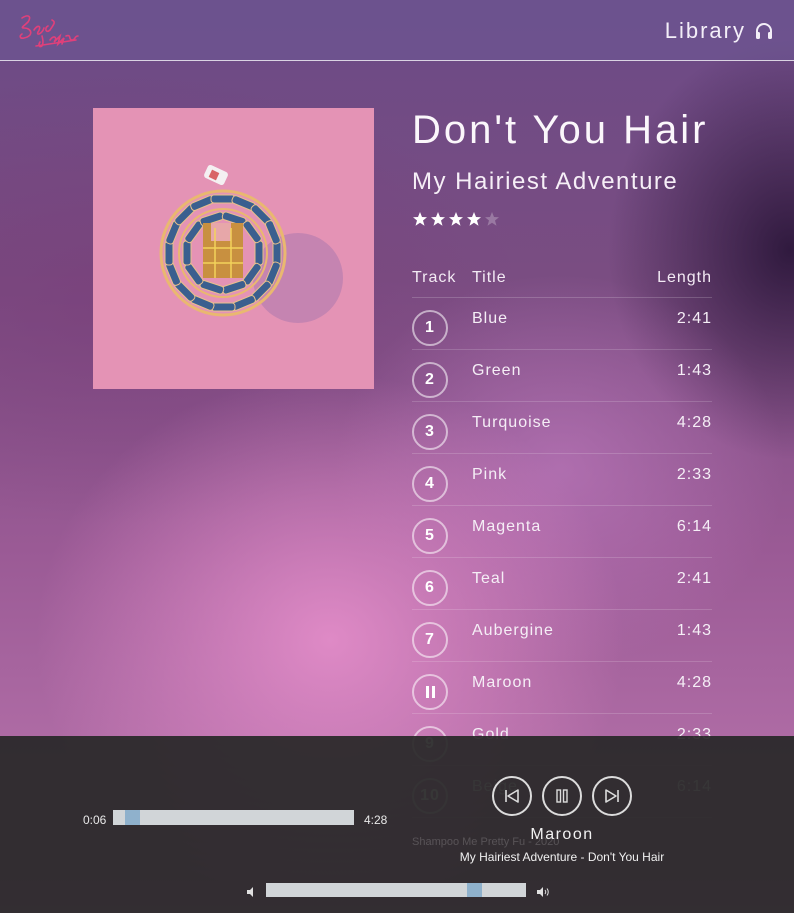  Describe the element at coordinates (562, 532) in the screenshot. I see `track-row: 5 Magenta 6:14` at that location.